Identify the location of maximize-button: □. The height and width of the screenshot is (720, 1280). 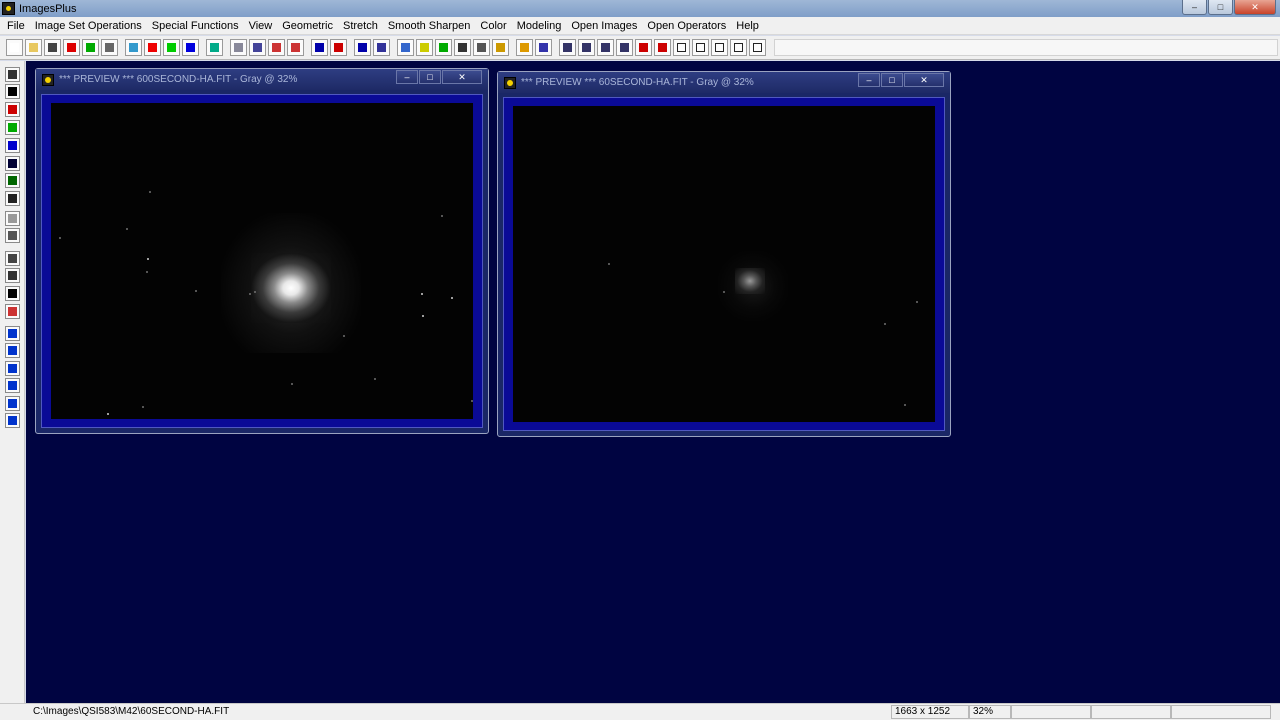
(1220, 7).